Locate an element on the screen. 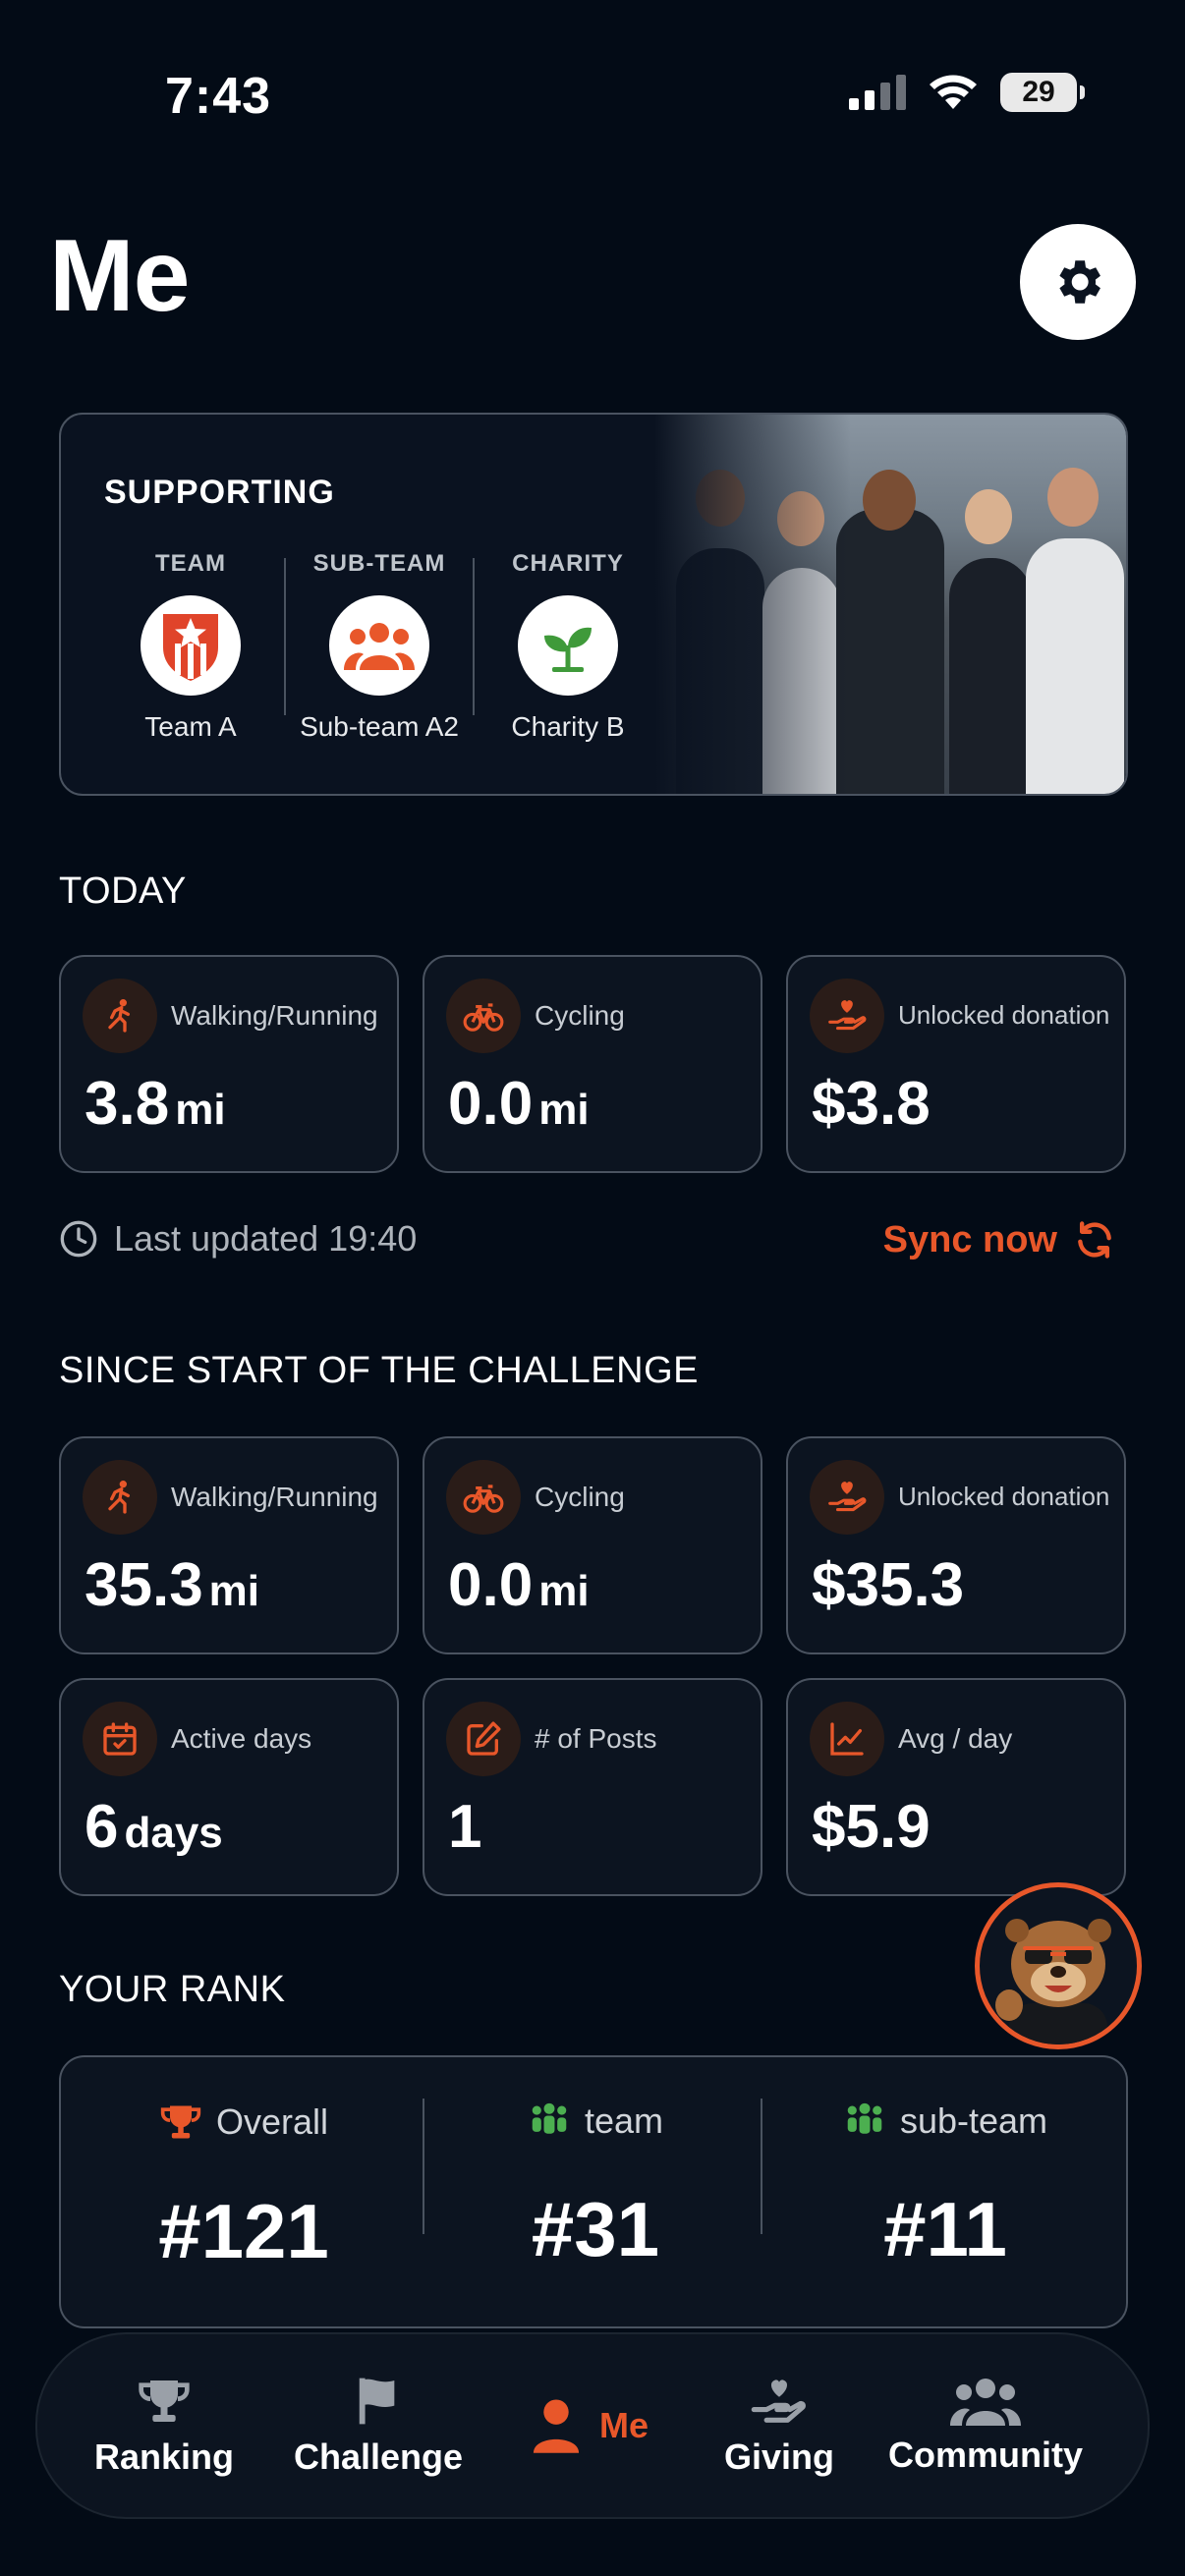 The image size is (1185, 2576). active-days-card: Active days 6 days is located at coordinates (229, 1787).